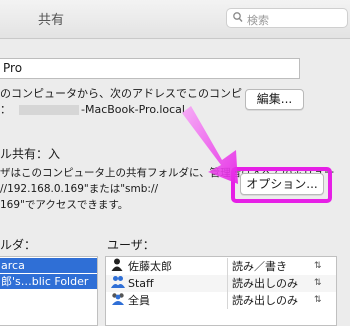  I want to click on group-icon, so click(118, 284).